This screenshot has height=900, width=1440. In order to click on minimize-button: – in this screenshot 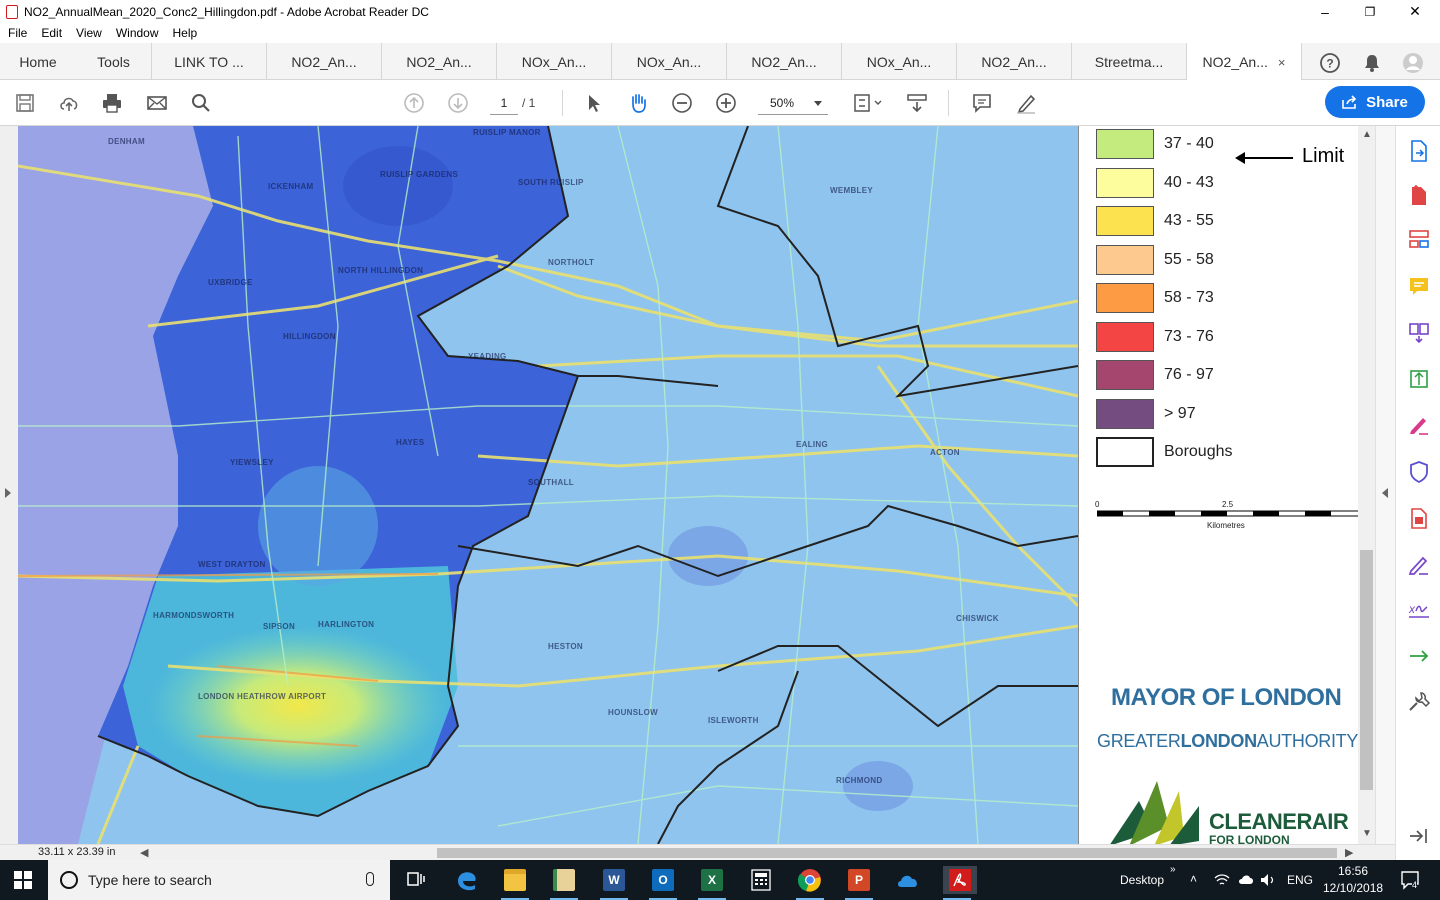, I will do `click(1325, 11)`.